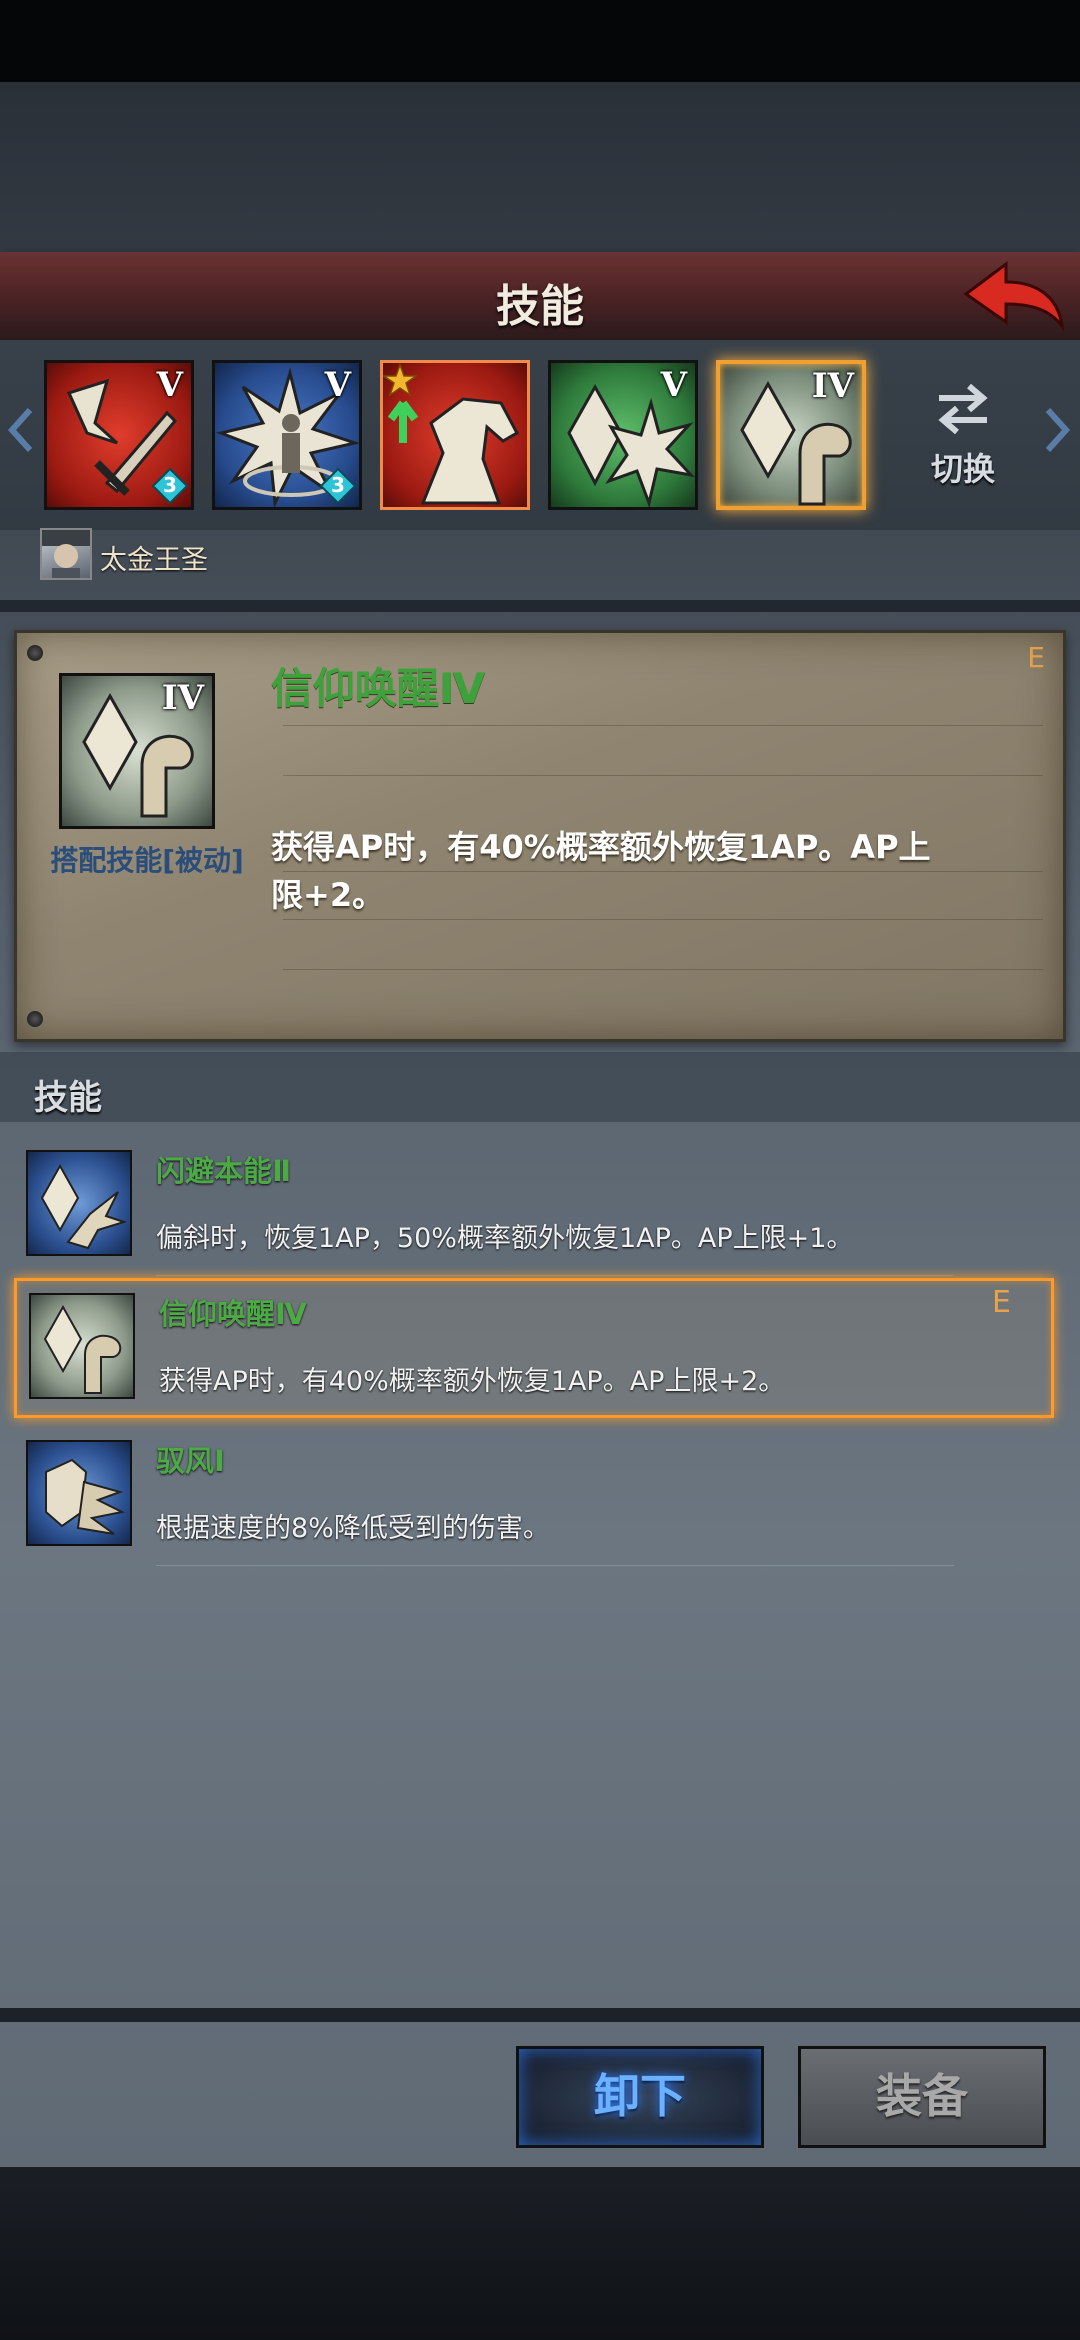  I want to click on prev-arrow, so click(20, 430).